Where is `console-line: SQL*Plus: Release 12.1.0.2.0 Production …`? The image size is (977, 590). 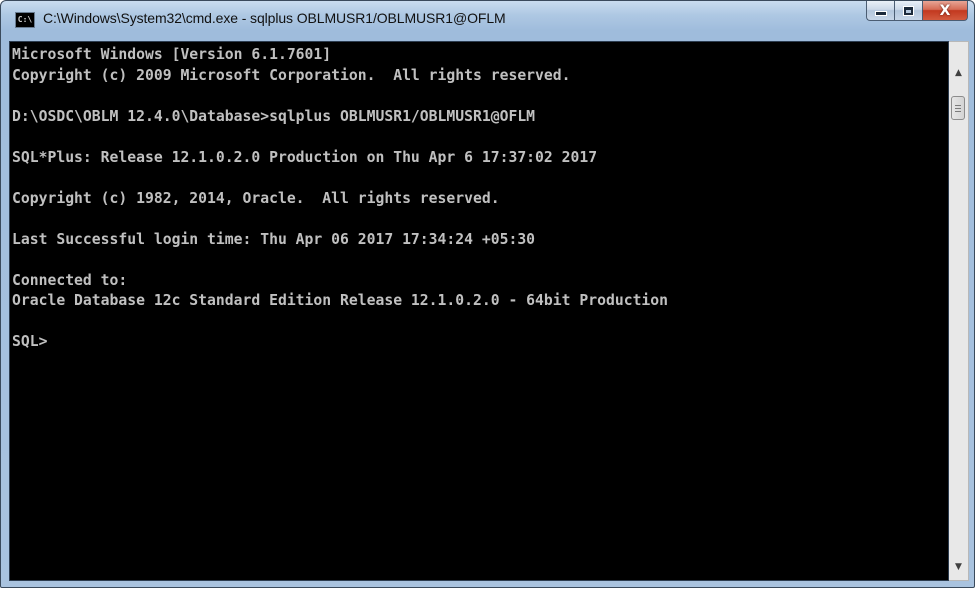 console-line: SQL*Plus: Release 12.1.0.2.0 Production … is located at coordinates (305, 156).